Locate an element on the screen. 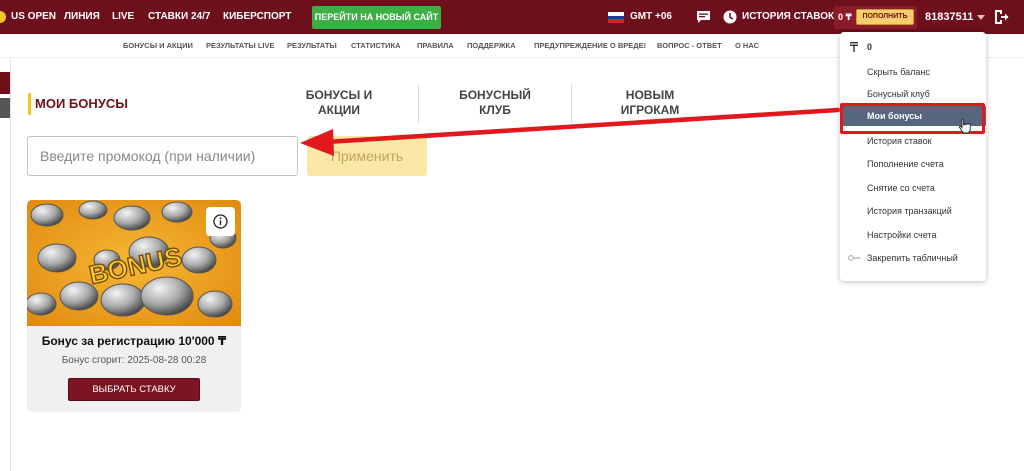  tab-line: НОВЫМ is located at coordinates (650, 95).